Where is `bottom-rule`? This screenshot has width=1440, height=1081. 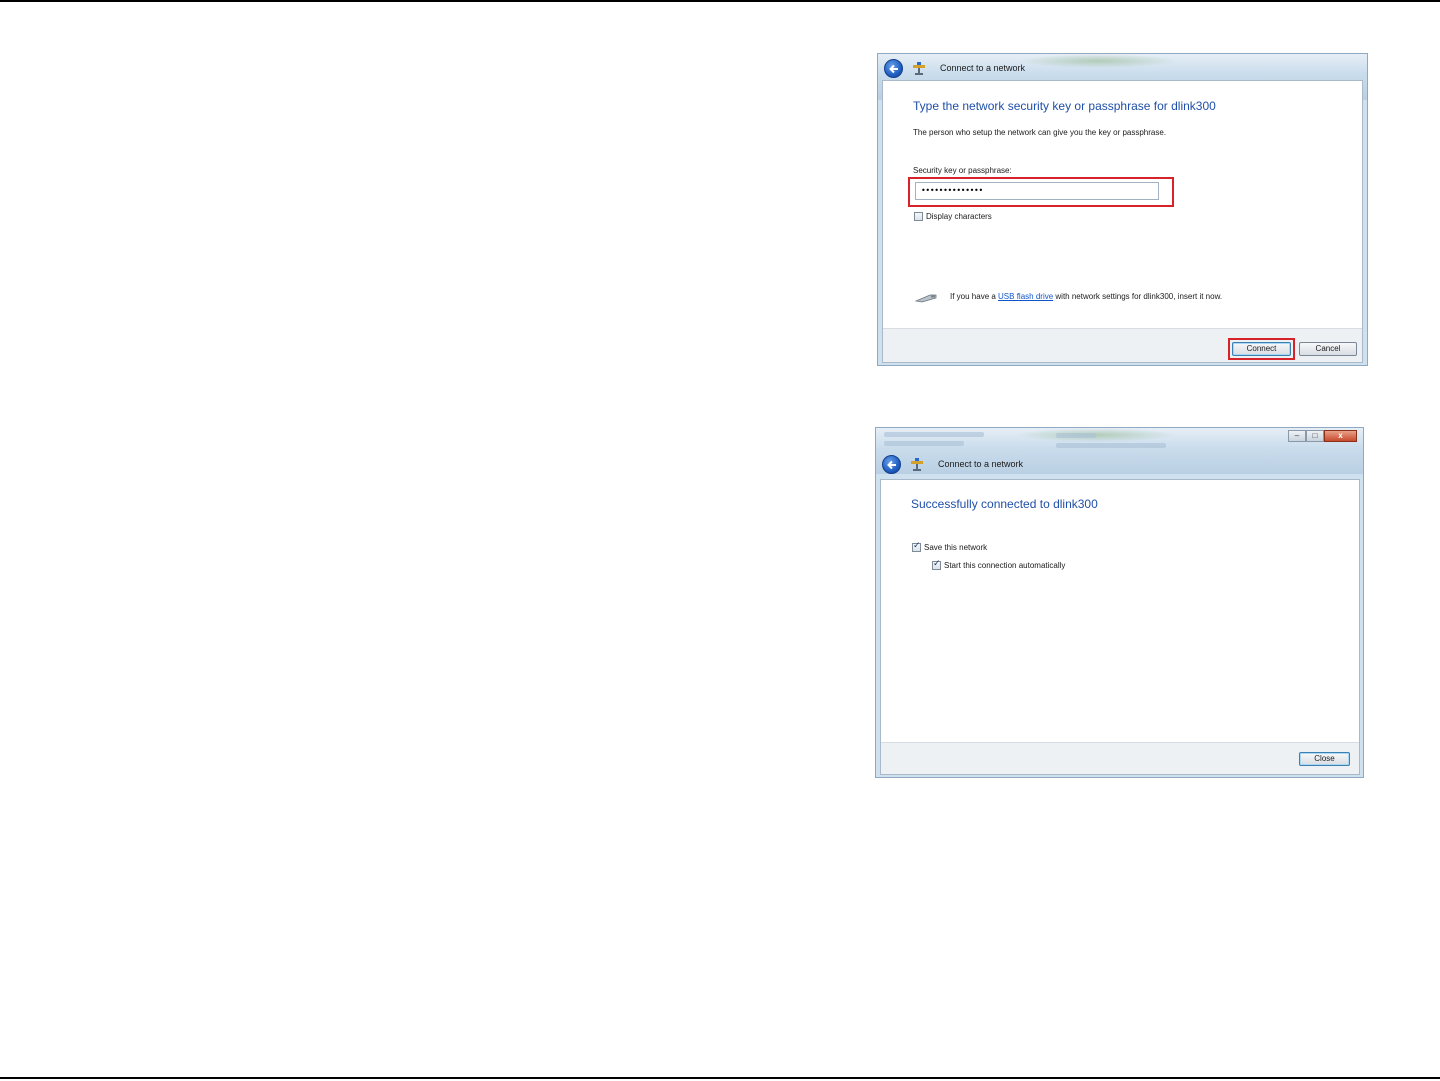 bottom-rule is located at coordinates (720, 1078).